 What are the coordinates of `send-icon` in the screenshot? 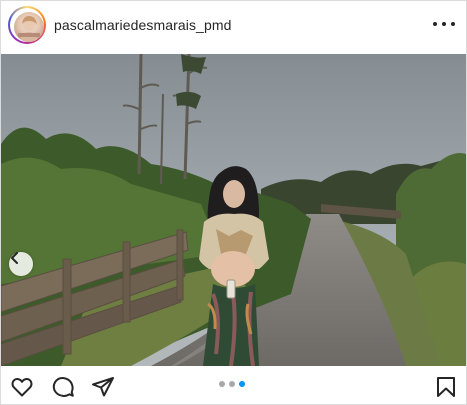 It's located at (103, 387).